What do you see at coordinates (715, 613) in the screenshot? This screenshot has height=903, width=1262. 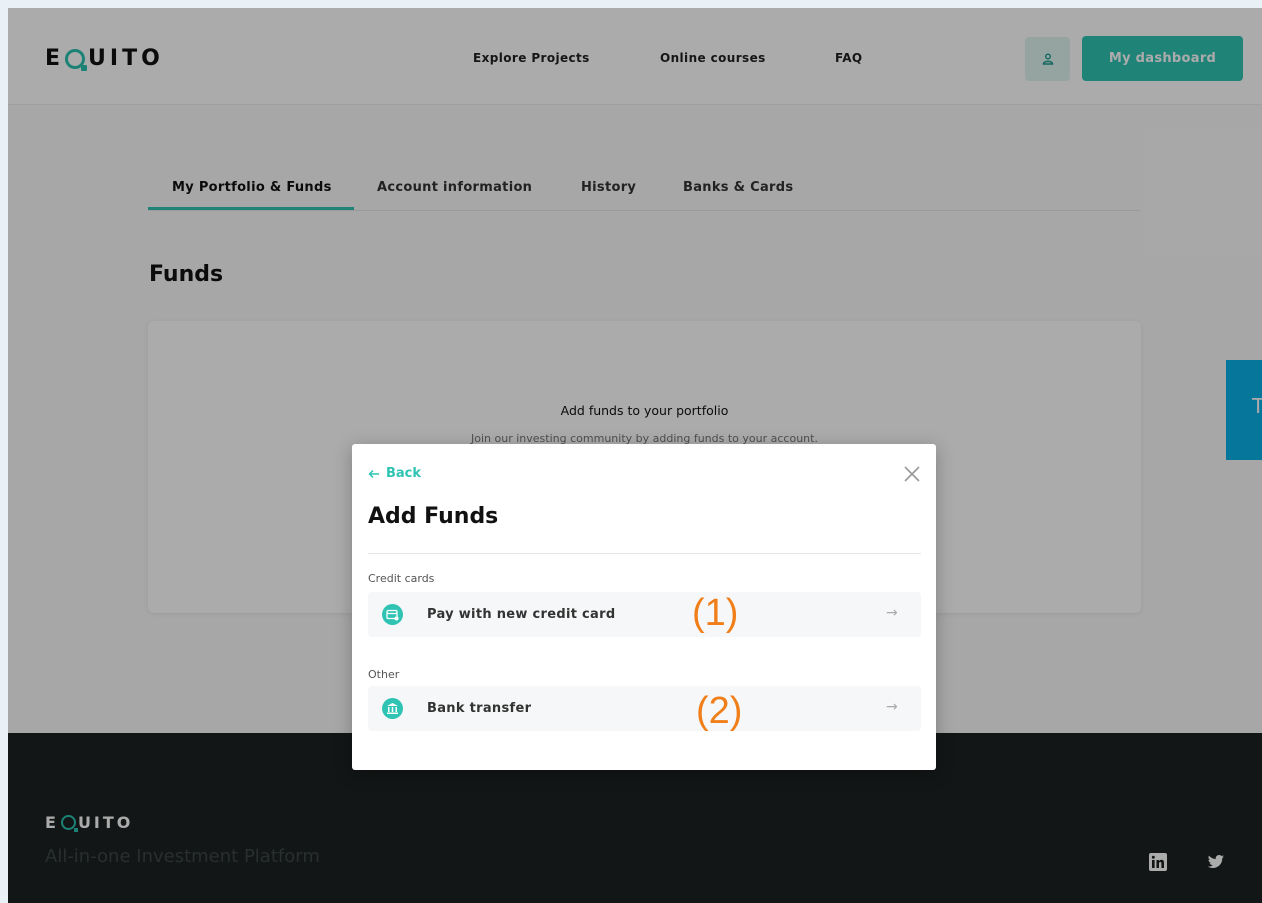 I see `annotation-marker-1: (1)` at bounding box center [715, 613].